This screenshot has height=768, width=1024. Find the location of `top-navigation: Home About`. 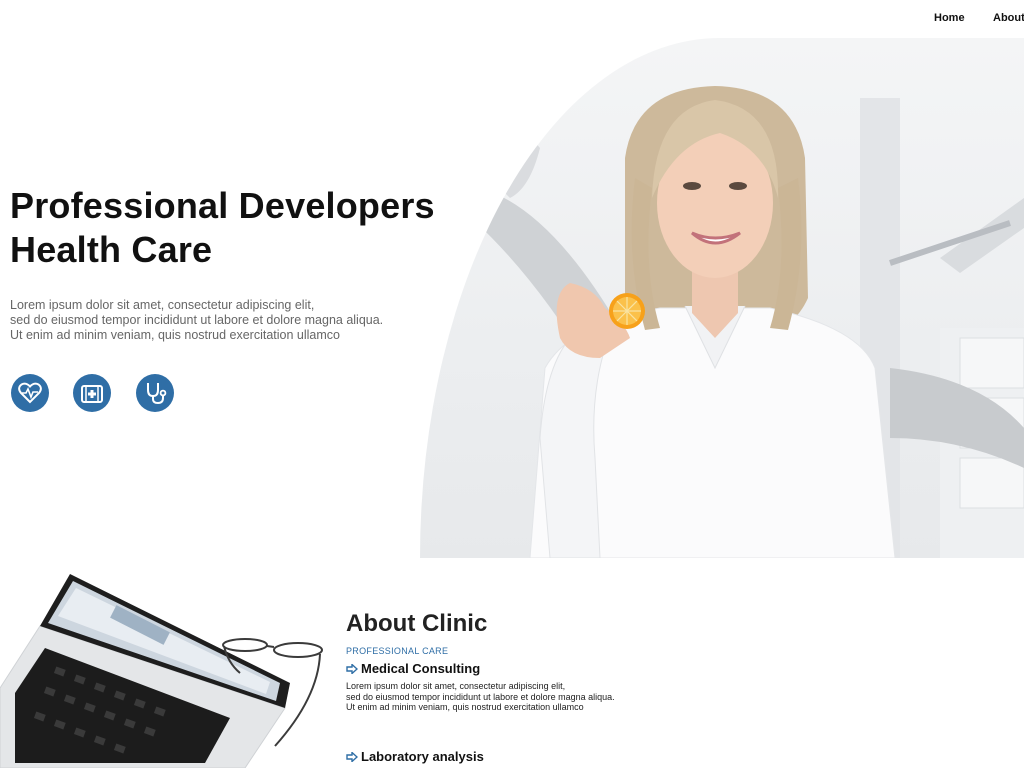

top-navigation: Home About is located at coordinates (512, 19).